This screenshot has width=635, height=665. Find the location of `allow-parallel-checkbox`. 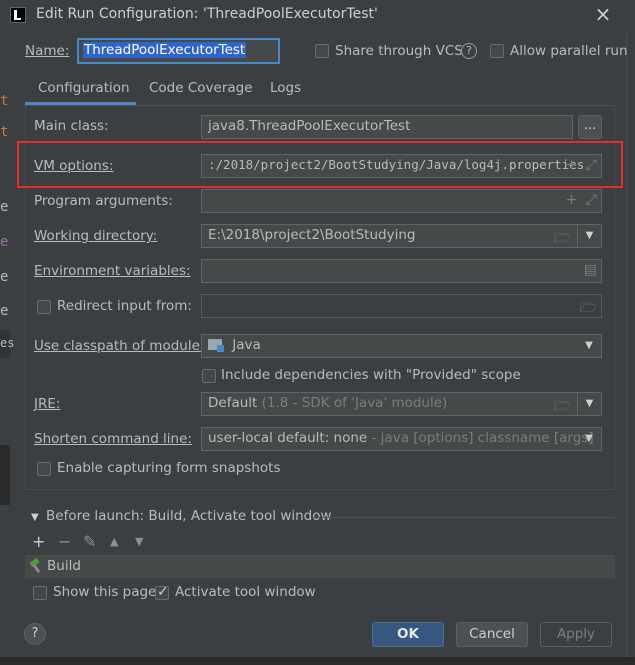

allow-parallel-checkbox is located at coordinates (497, 51).